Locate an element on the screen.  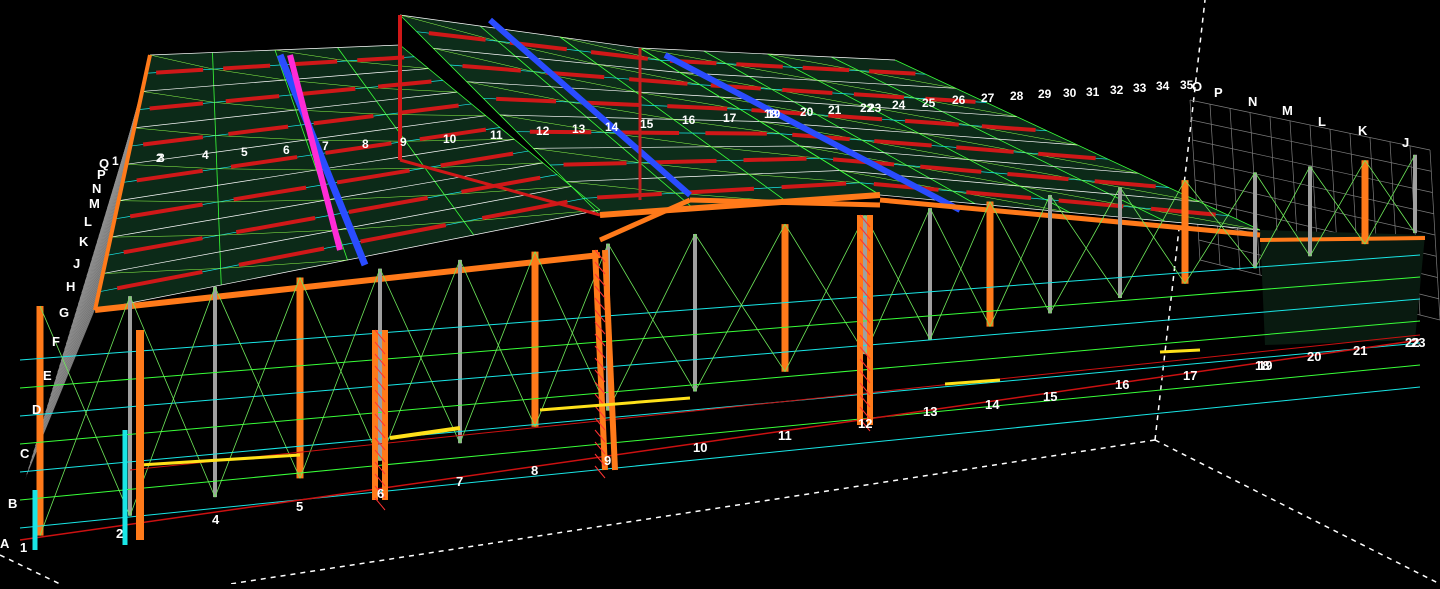
front-grid-label-23: 23 is located at coordinates (1418, 342).